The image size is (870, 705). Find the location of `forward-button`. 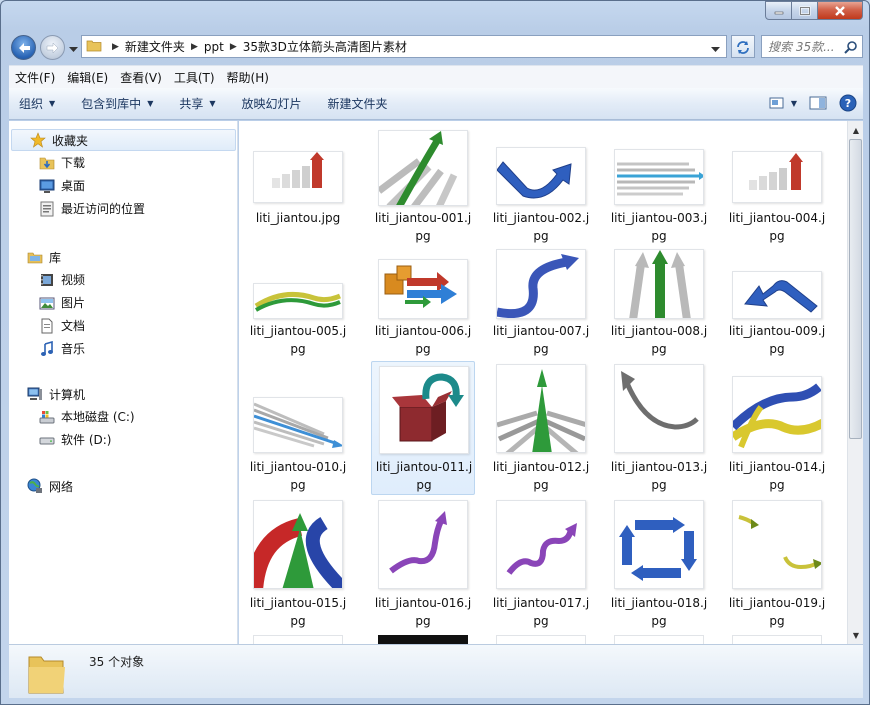

forward-button is located at coordinates (52, 47).